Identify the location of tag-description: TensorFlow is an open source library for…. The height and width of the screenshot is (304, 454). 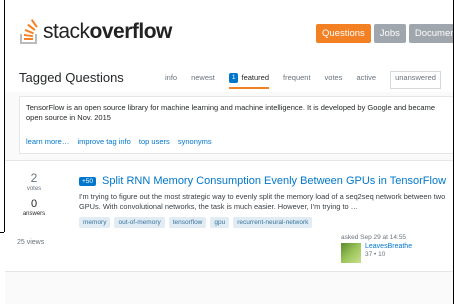
(230, 112).